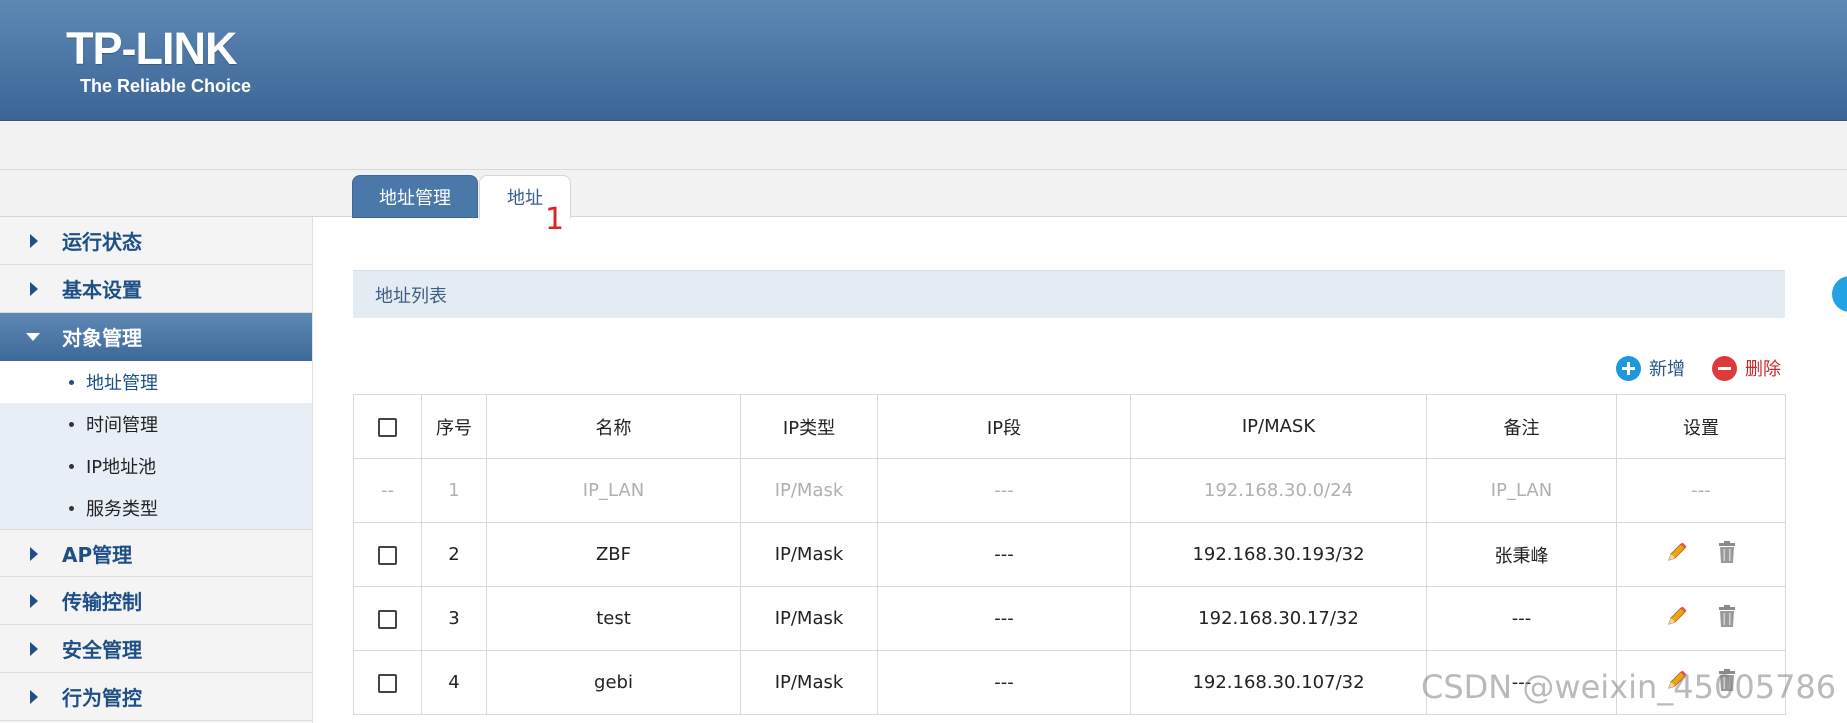 This screenshot has height=723, width=1847. I want to click on row-settings: ---, so click(1701, 490).